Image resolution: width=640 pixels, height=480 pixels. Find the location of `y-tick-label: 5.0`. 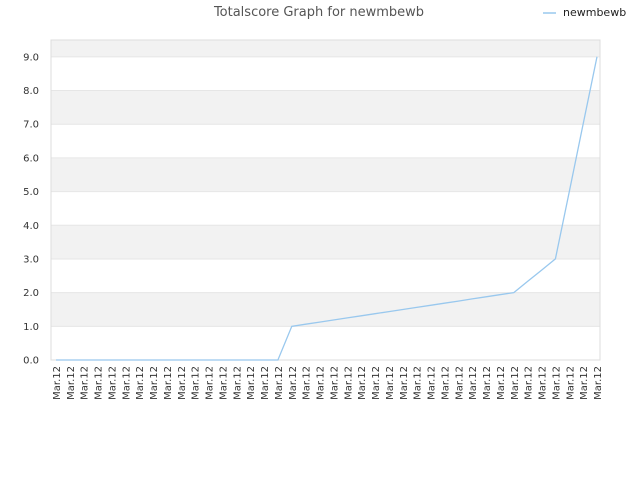

y-tick-label: 5.0 is located at coordinates (31, 192).